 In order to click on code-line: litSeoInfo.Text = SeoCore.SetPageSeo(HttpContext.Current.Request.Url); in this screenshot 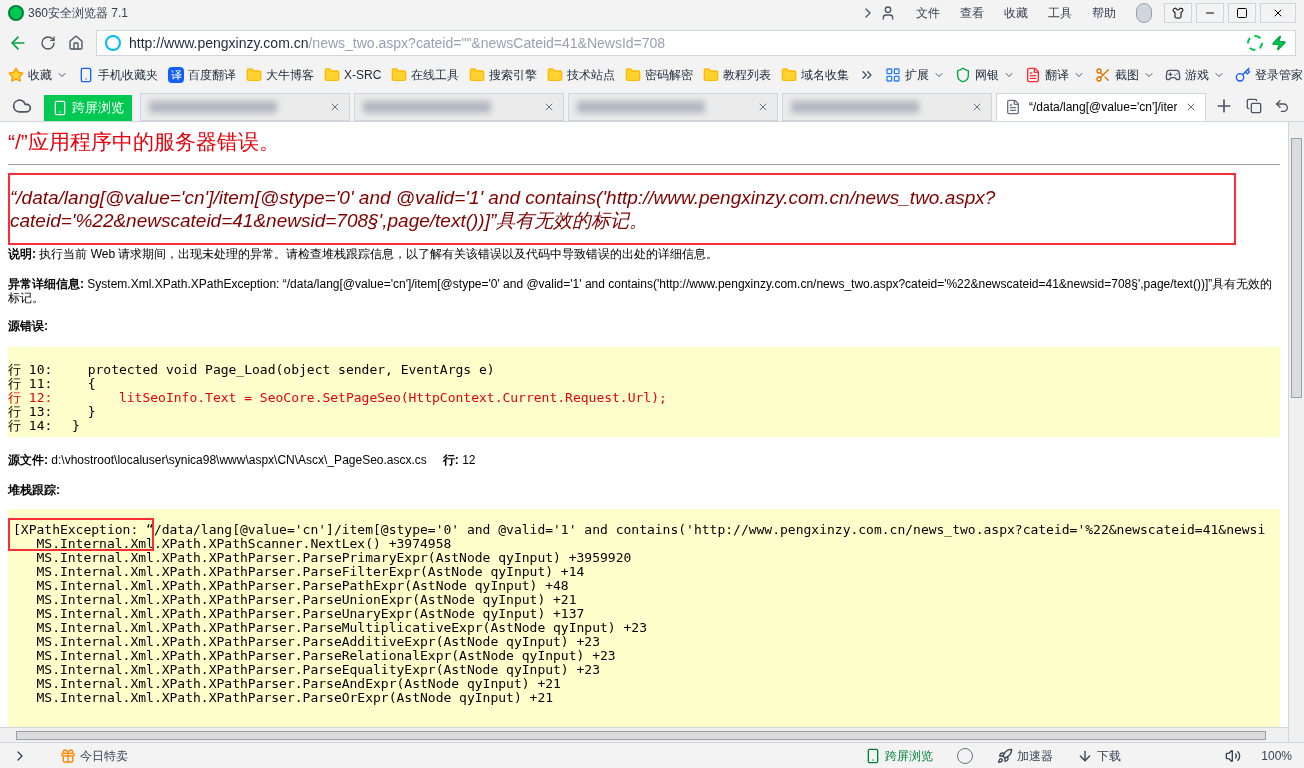, I will do `click(392, 398)`.